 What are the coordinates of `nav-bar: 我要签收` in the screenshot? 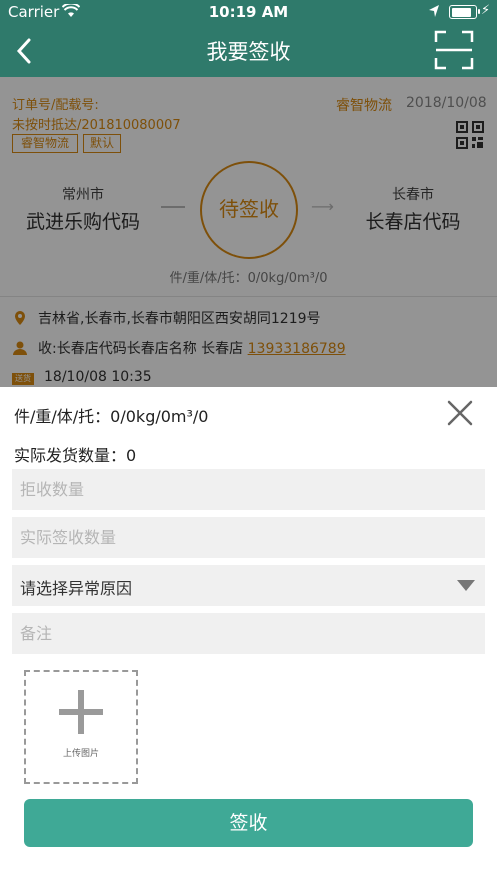 It's located at (248, 50).